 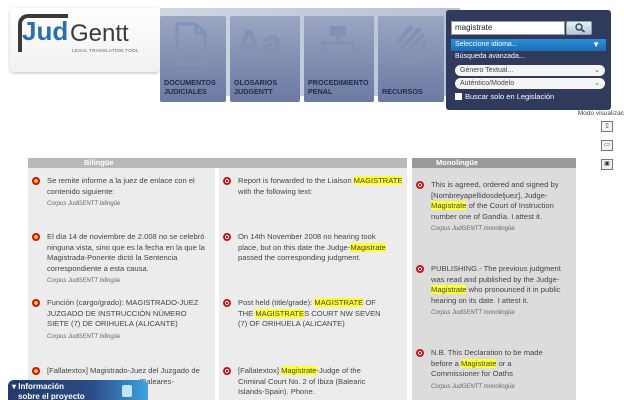 I want to click on nav-item-recursos: RECURSOS, so click(x=411, y=59).